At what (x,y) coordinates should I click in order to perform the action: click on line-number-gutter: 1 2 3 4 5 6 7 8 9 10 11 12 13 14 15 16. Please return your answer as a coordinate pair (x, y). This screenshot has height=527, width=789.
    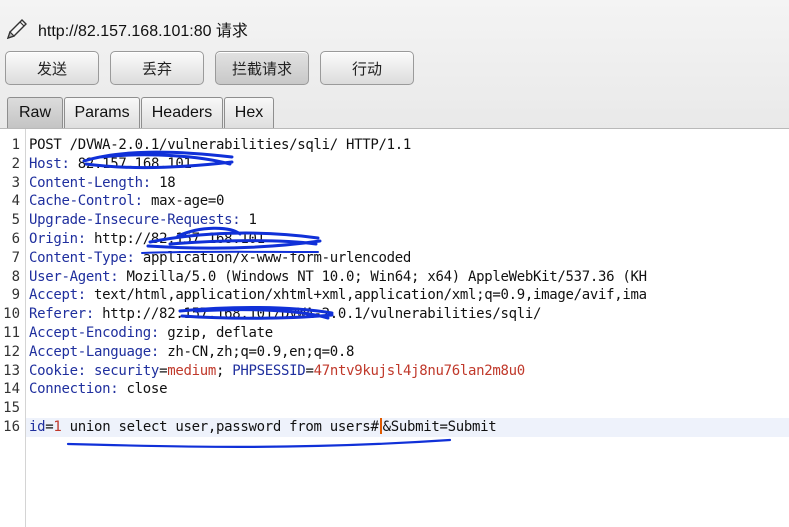
    Looking at the image, I should click on (13, 328).